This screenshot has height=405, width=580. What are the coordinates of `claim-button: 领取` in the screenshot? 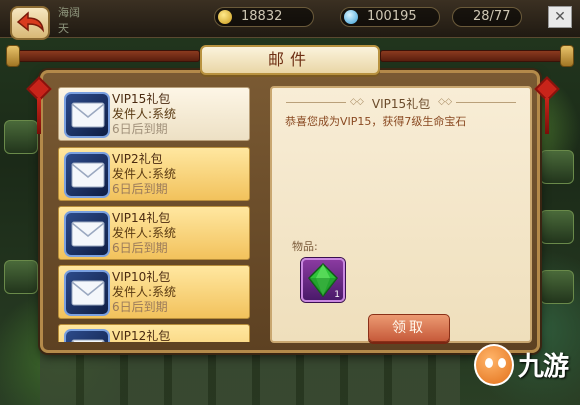 It's located at (409, 328).